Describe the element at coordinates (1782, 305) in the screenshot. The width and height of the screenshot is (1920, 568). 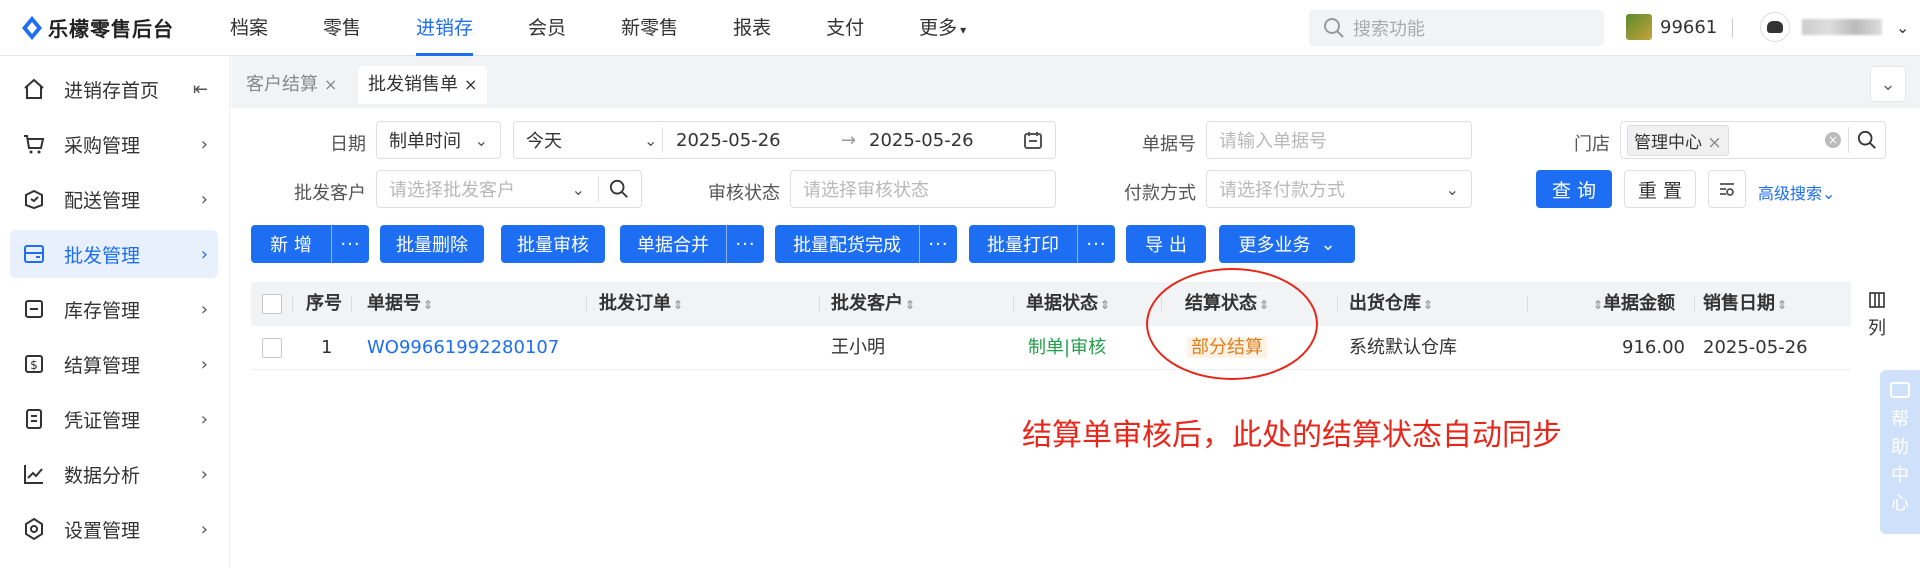
I see `sort-icon: ⇕` at that location.